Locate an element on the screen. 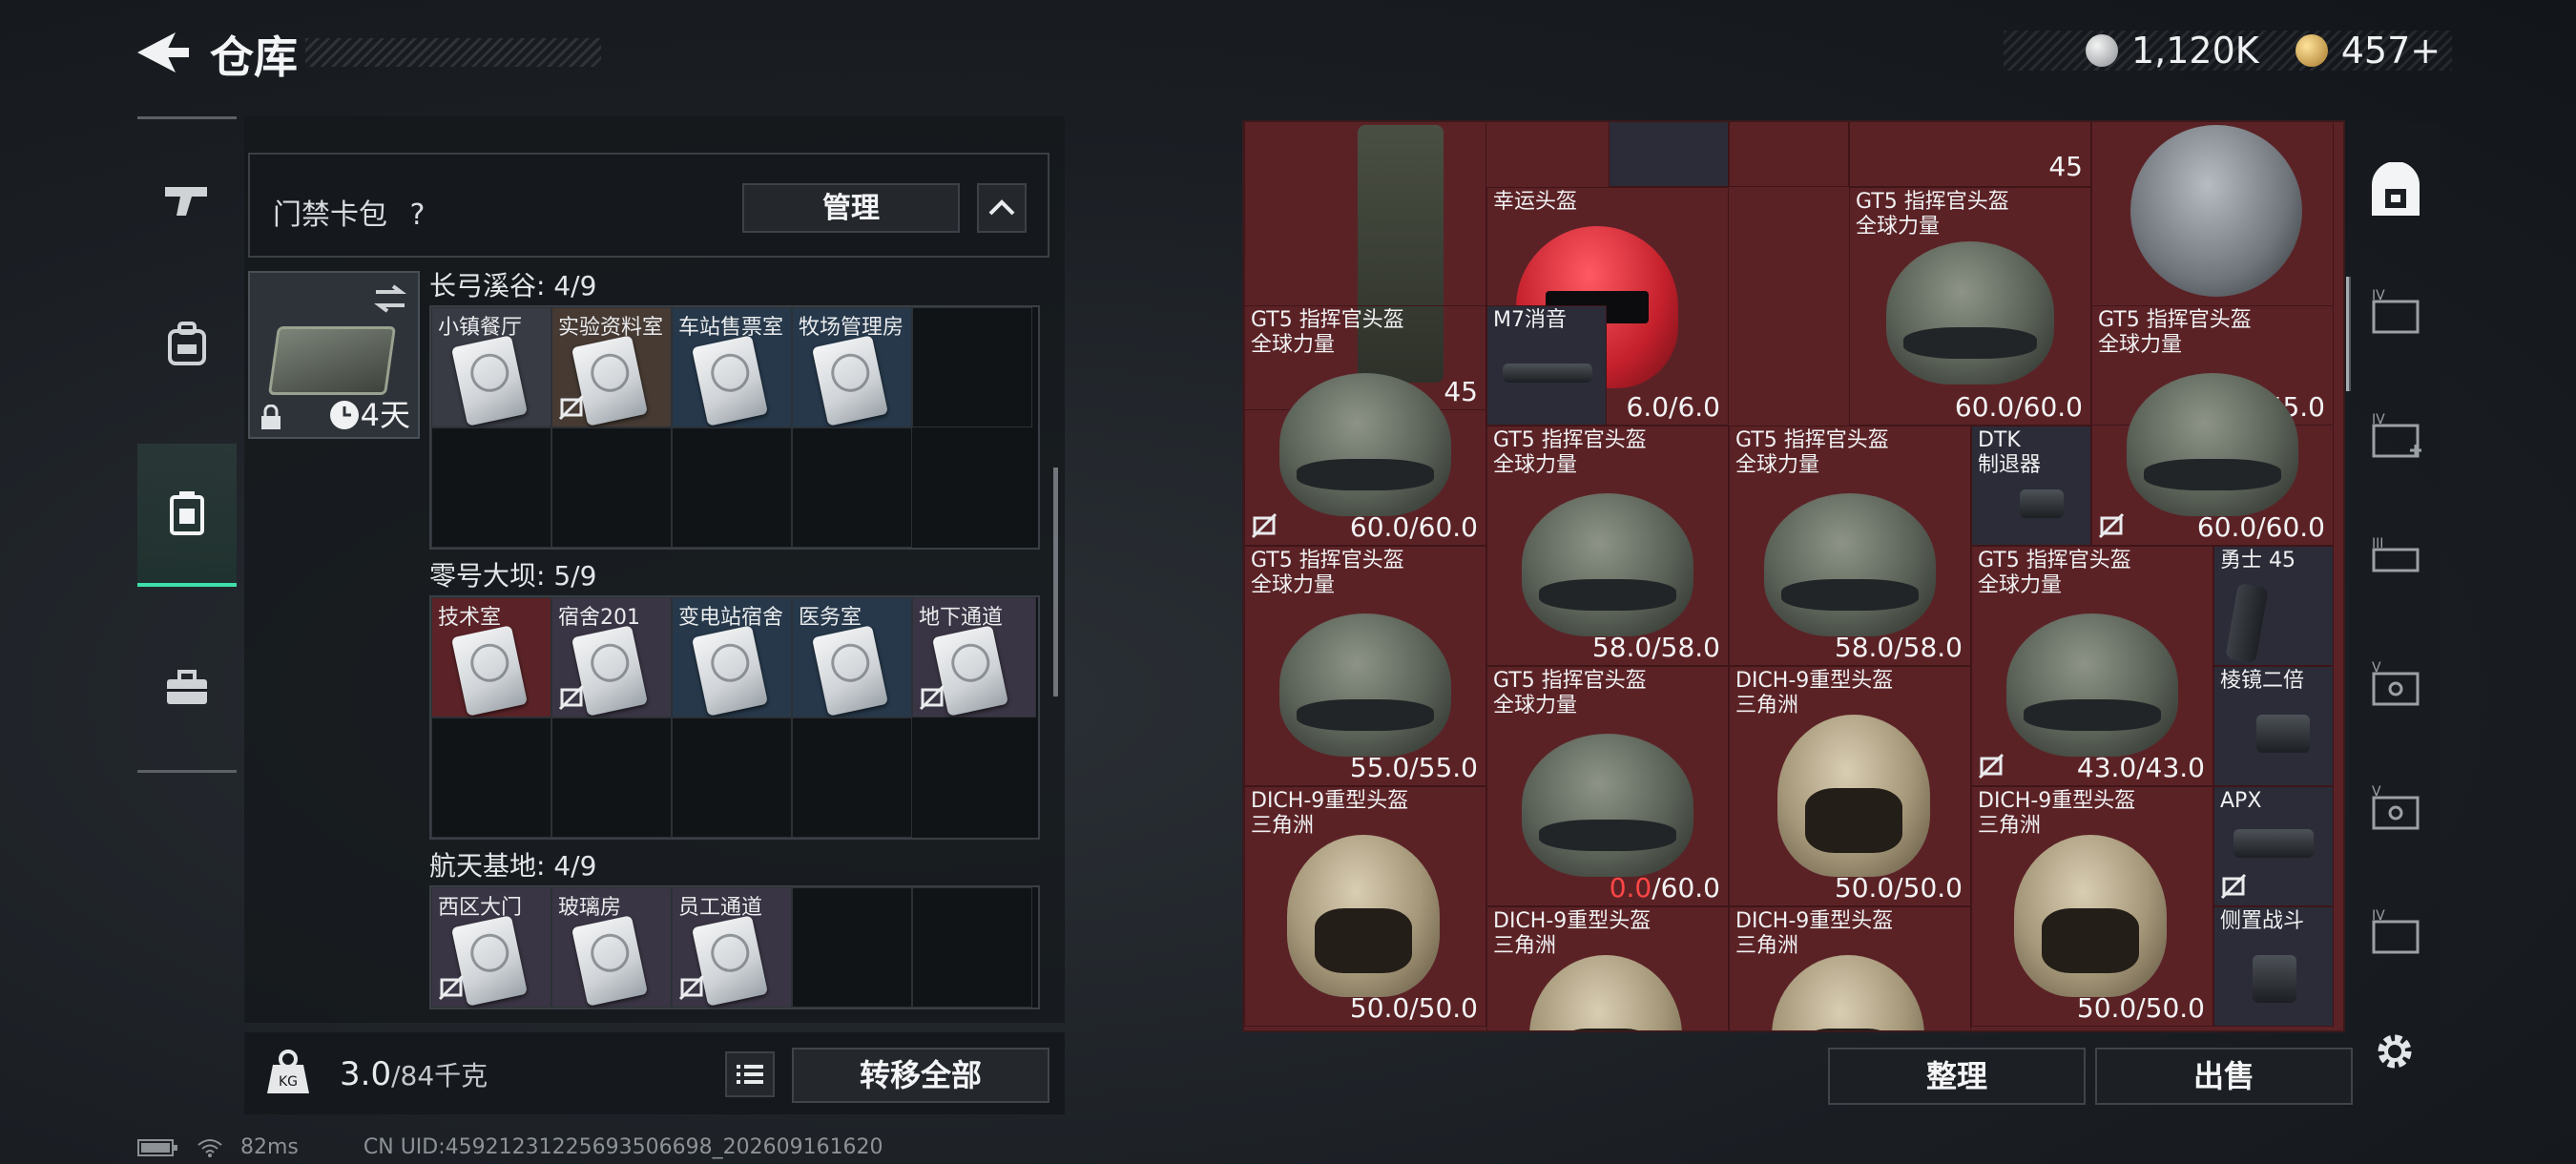 Image resolution: width=2576 pixels, height=1164 pixels. safe-box-icon is located at coordinates (2395, 191).